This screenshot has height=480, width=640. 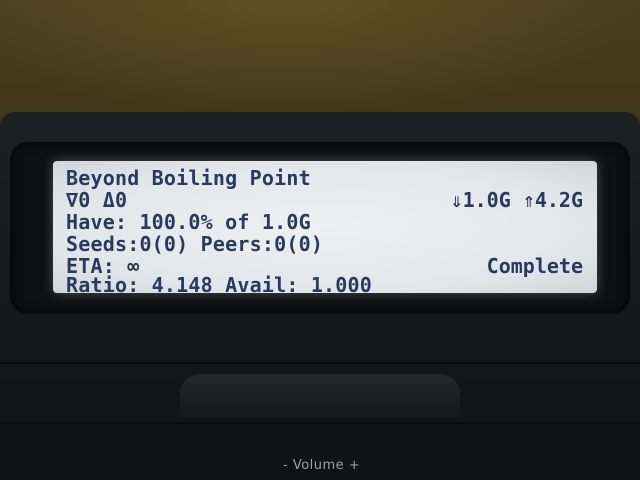 What do you see at coordinates (516, 200) in the screenshot?
I see `transfer-totals: ⇓1.0G ⇑4.2G` at bounding box center [516, 200].